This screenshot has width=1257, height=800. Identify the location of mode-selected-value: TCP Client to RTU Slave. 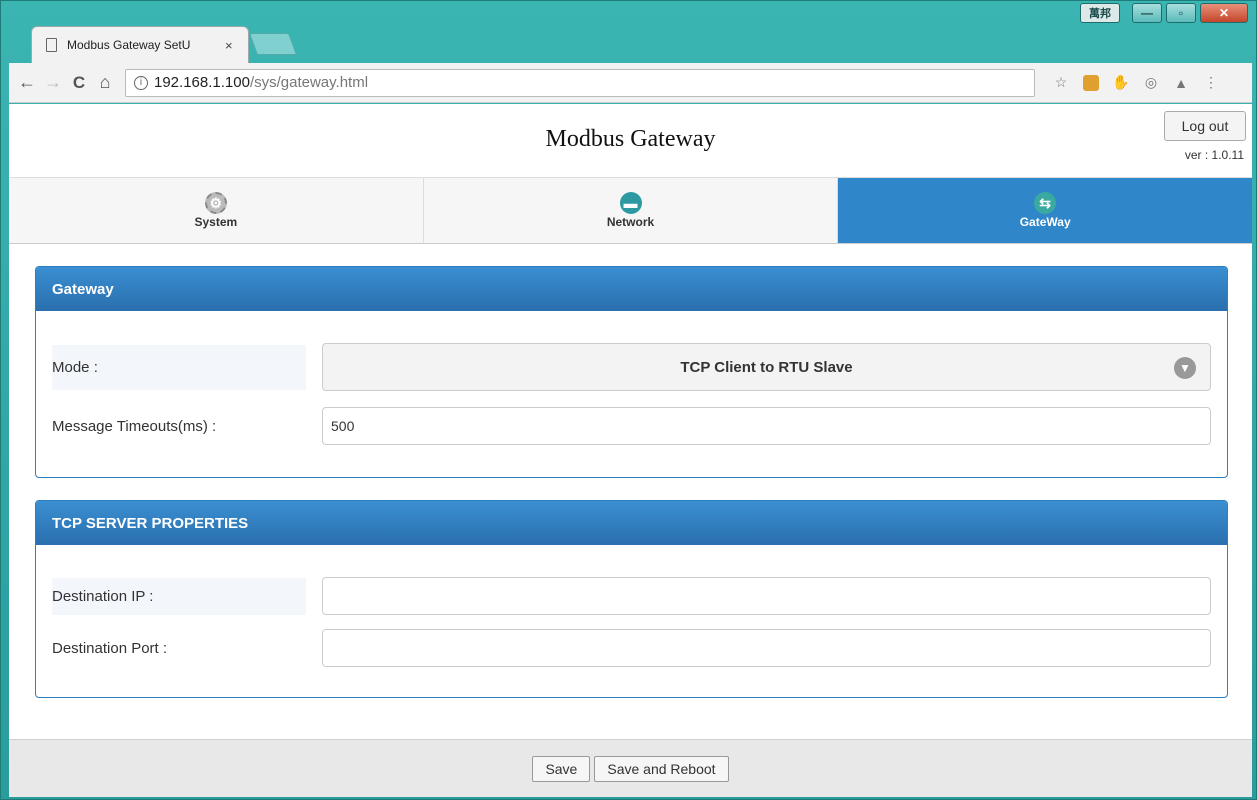
(766, 367).